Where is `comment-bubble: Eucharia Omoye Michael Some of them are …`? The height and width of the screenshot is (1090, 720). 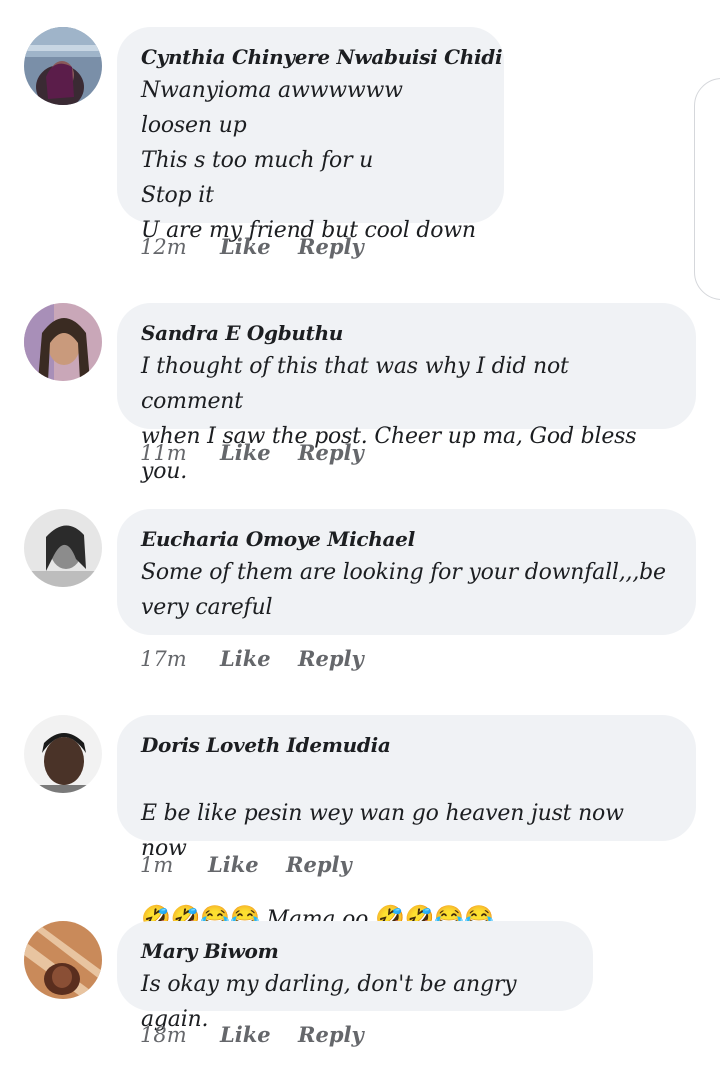
comment-bubble: Eucharia Omoye Michael Some of them are … is located at coordinates (406, 572).